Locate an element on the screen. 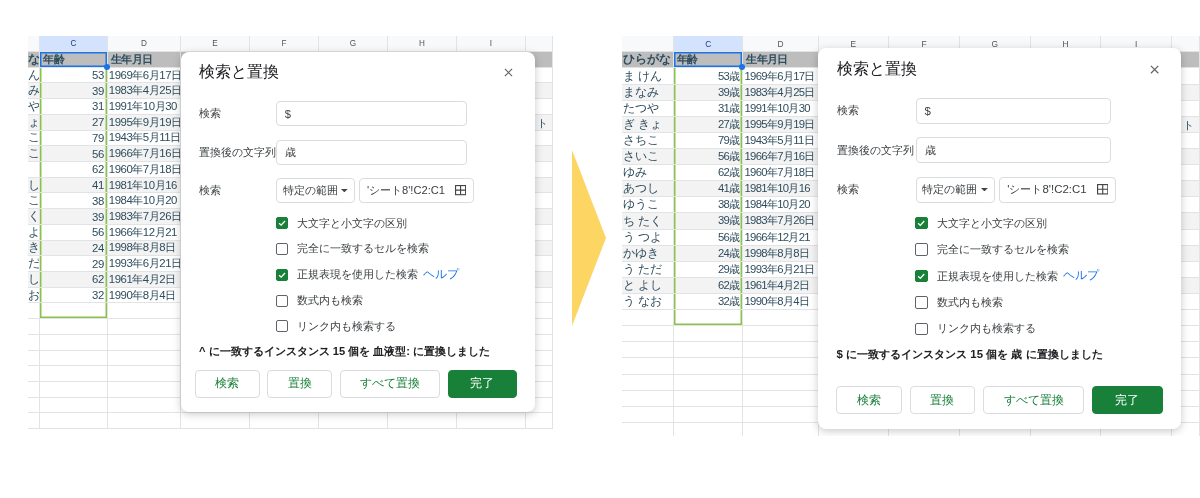 This screenshot has width=1200, height=498. caret-icon is located at coordinates (985, 189).